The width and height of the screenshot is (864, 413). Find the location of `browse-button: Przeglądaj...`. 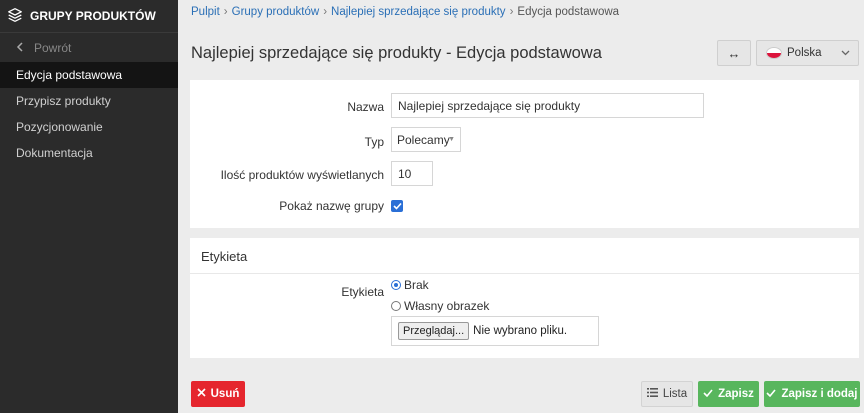

browse-button: Przeglądaj... is located at coordinates (434, 331).